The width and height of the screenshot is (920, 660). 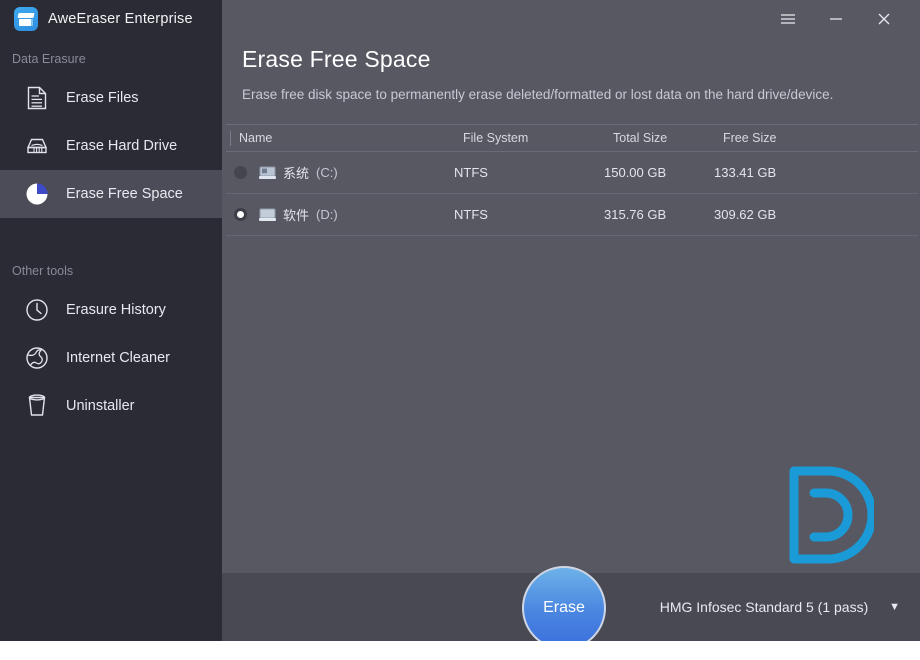 I want to click on erase-method-value: HMG Infosec Standard 5 (1 pass), so click(x=764, y=607).